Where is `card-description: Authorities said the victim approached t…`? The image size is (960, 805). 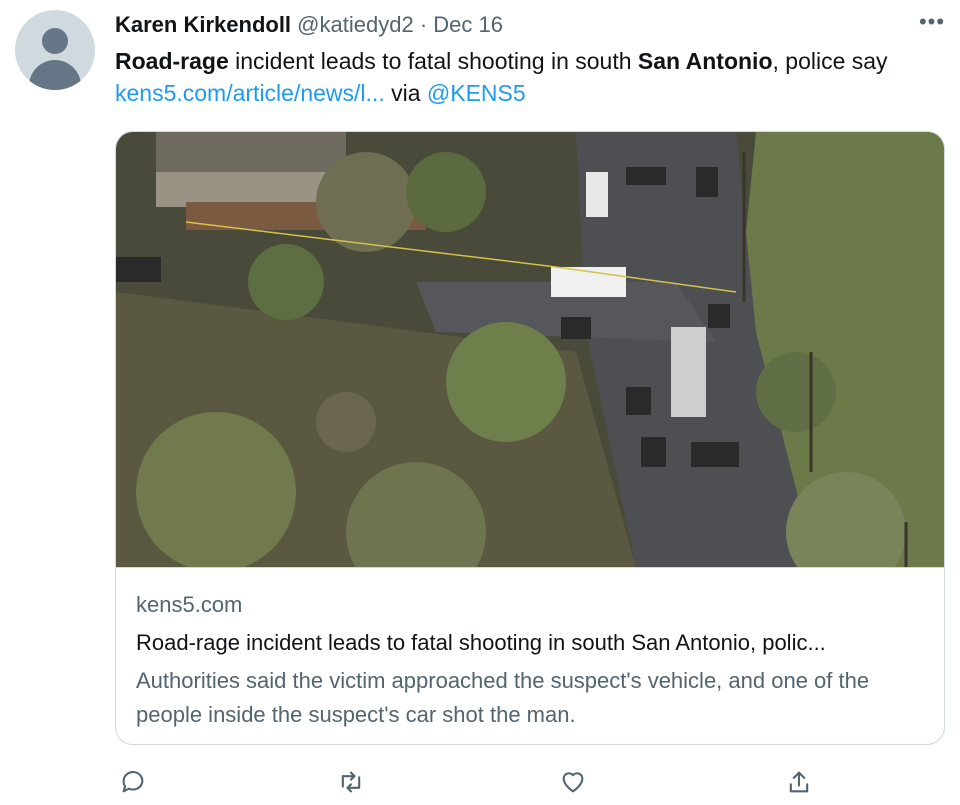
card-description: Authorities said the victim approached t… is located at coordinates (503, 697).